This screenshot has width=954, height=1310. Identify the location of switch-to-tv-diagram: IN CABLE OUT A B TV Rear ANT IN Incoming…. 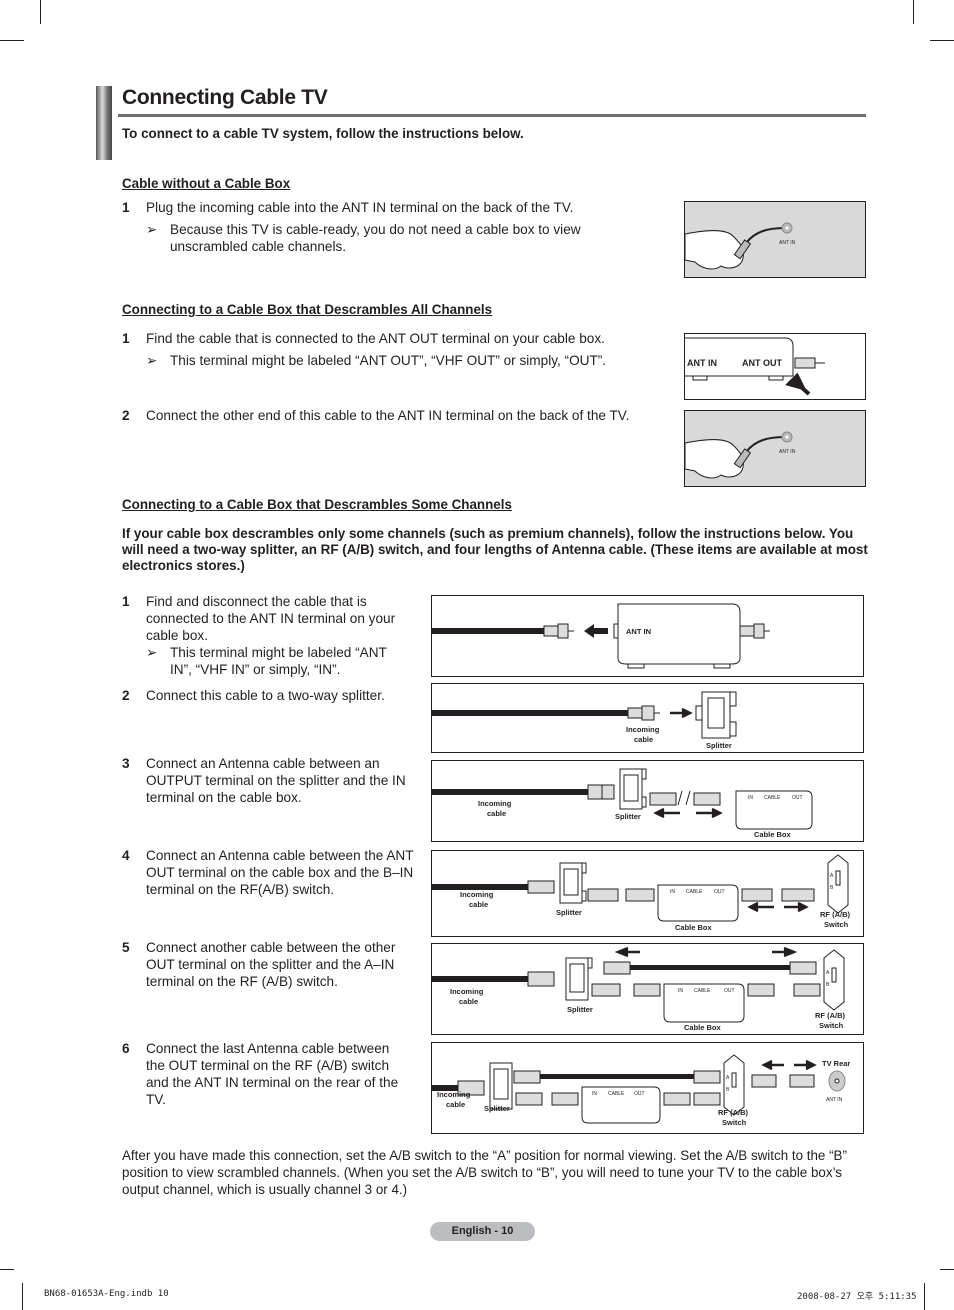
(641, 1090).